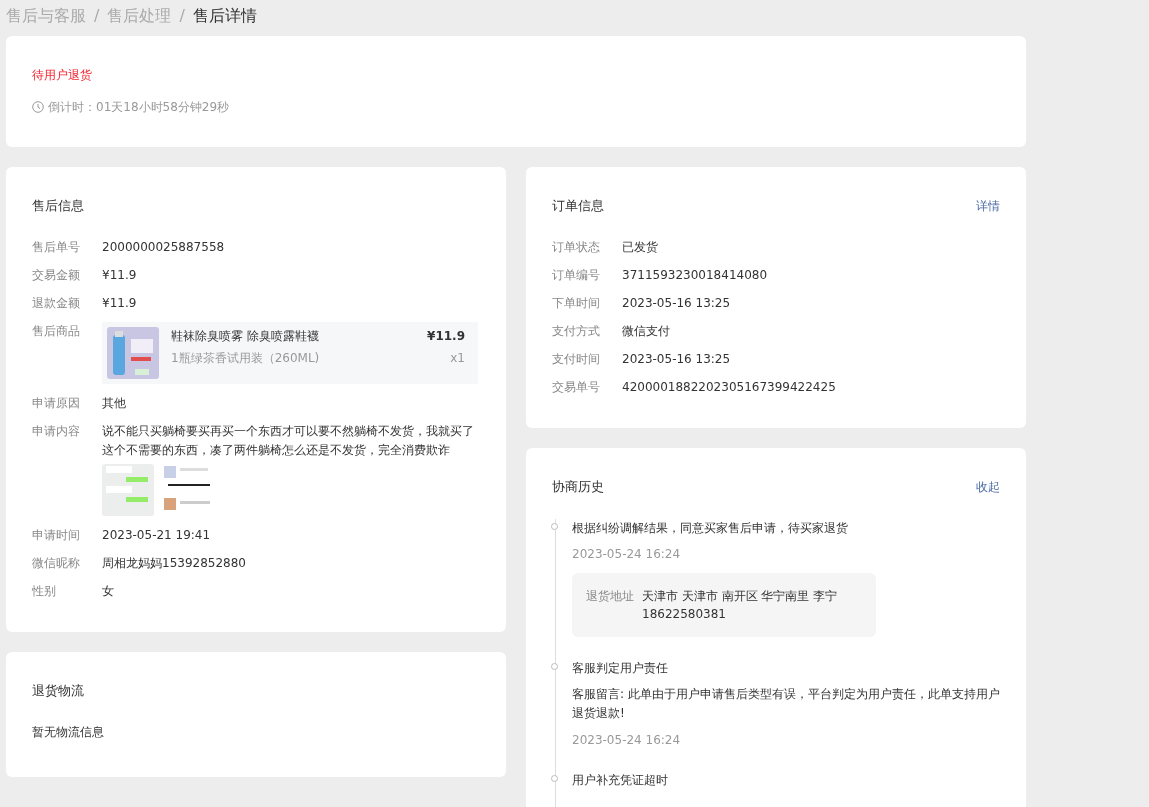  Describe the element at coordinates (245, 336) in the screenshot. I see `product-name: 鞋袜除臭喷雾 除臭喷露鞋襪` at that location.